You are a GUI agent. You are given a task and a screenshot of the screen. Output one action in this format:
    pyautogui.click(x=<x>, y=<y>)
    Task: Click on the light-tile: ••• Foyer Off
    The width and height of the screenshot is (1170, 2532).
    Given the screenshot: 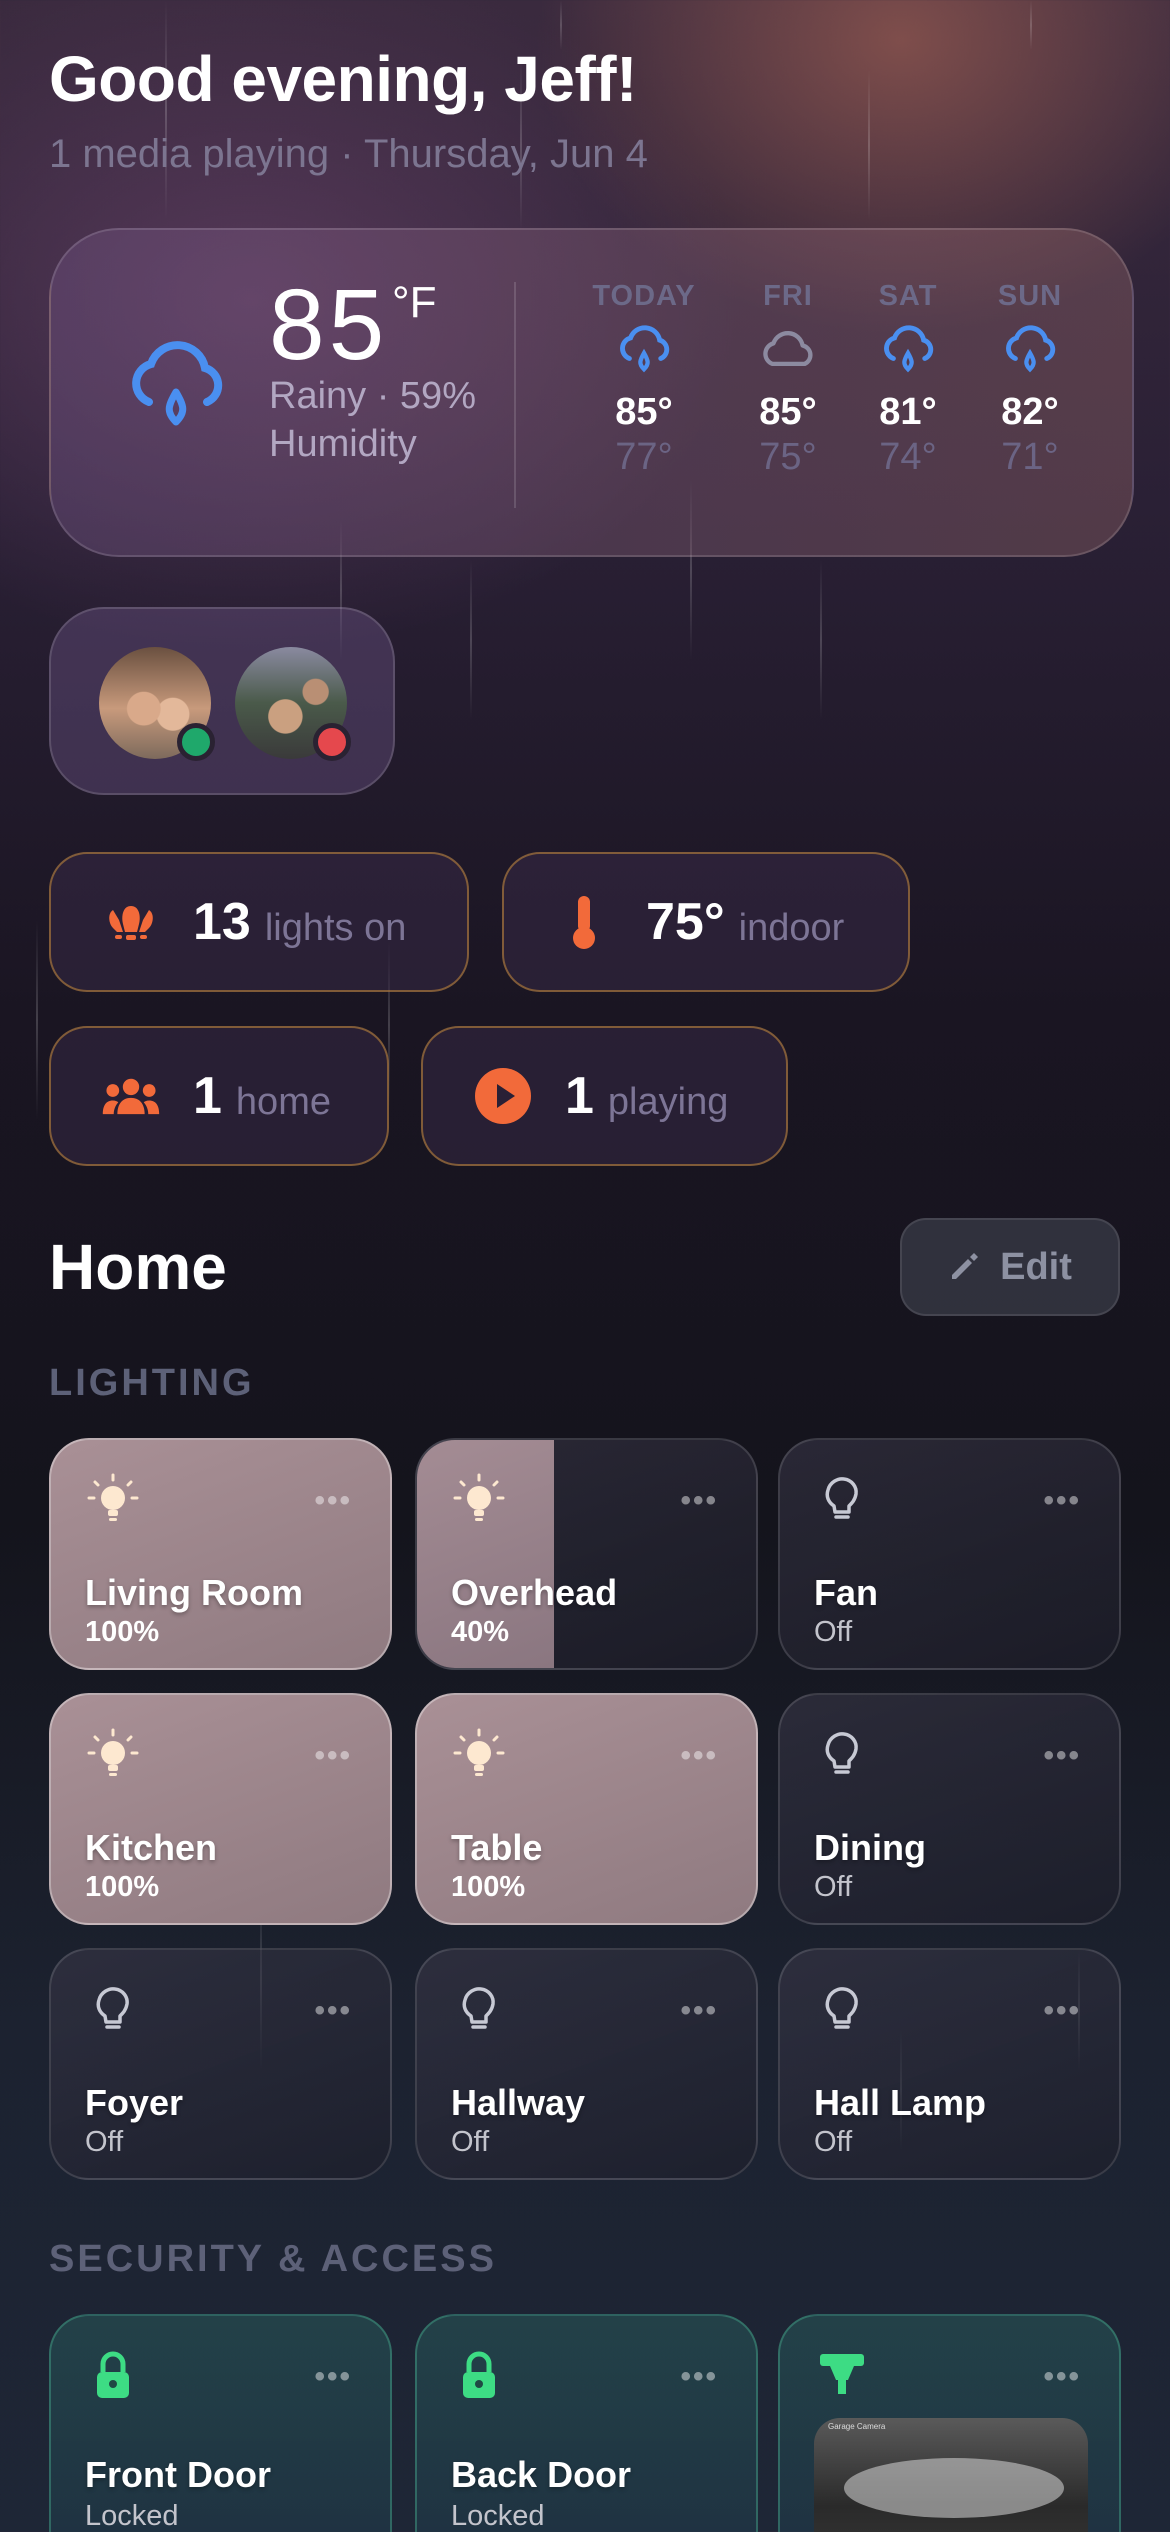 What is the action you would take?
    pyautogui.click(x=220, y=2064)
    